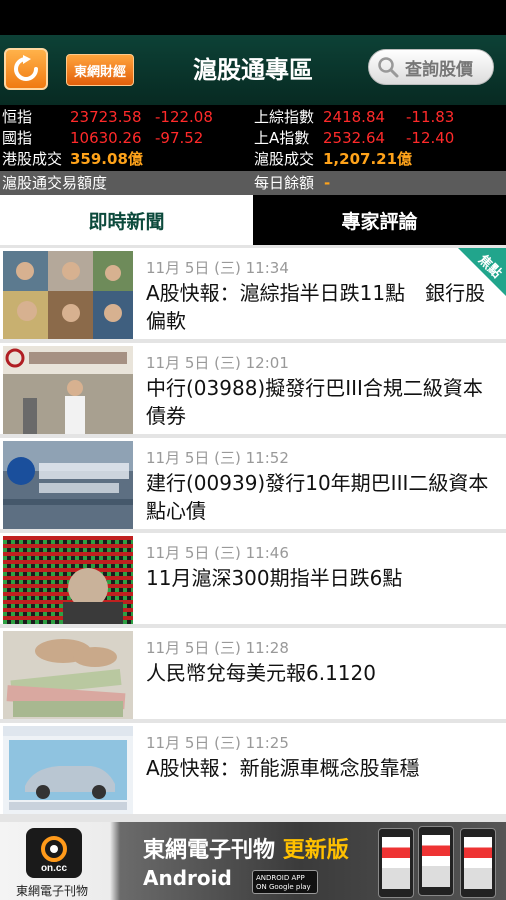  What do you see at coordinates (285, 882) in the screenshot?
I see `google-play-badge: ANDROID APP ON Google play` at bounding box center [285, 882].